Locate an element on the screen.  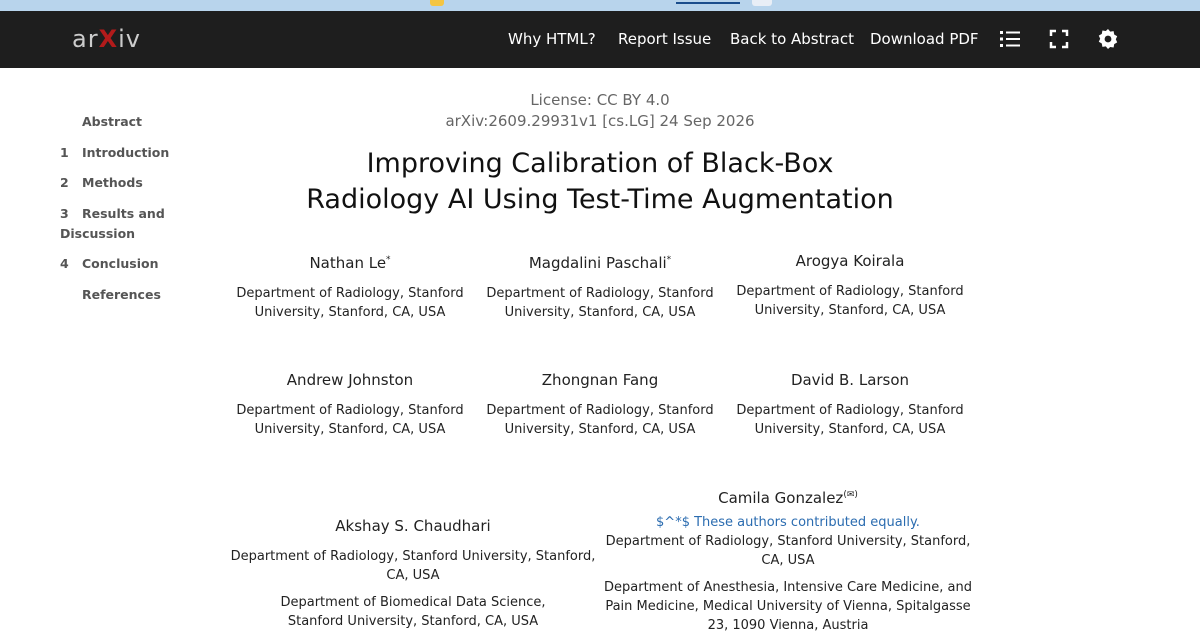
toc-item-introduction: 1 Introduction is located at coordinates (135, 153).